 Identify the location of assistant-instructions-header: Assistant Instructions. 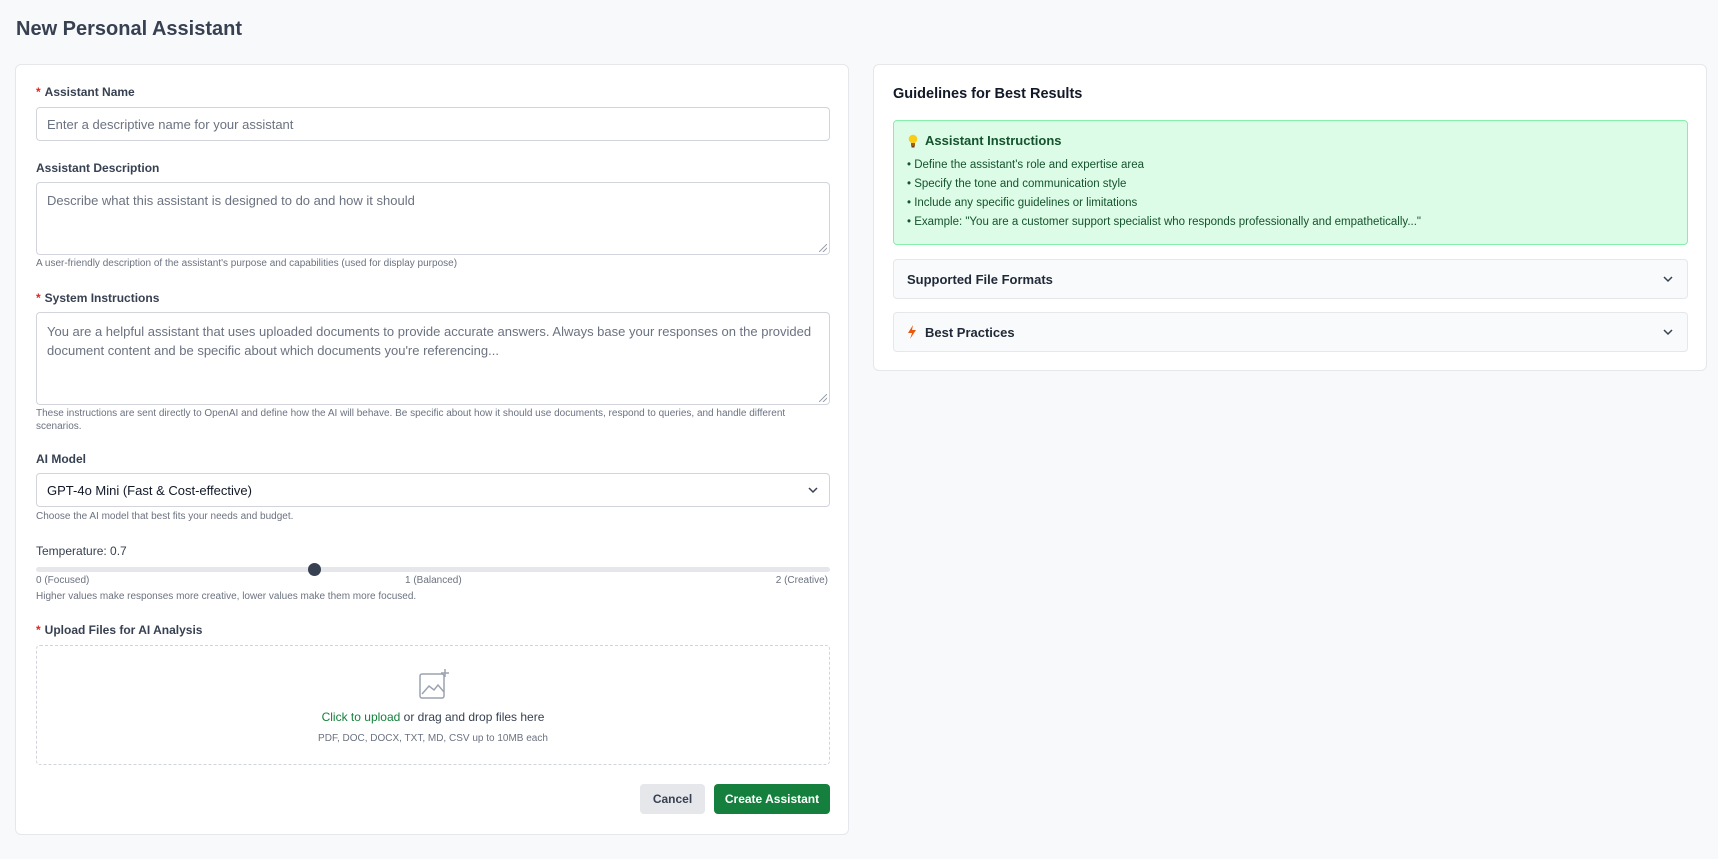
(984, 140).